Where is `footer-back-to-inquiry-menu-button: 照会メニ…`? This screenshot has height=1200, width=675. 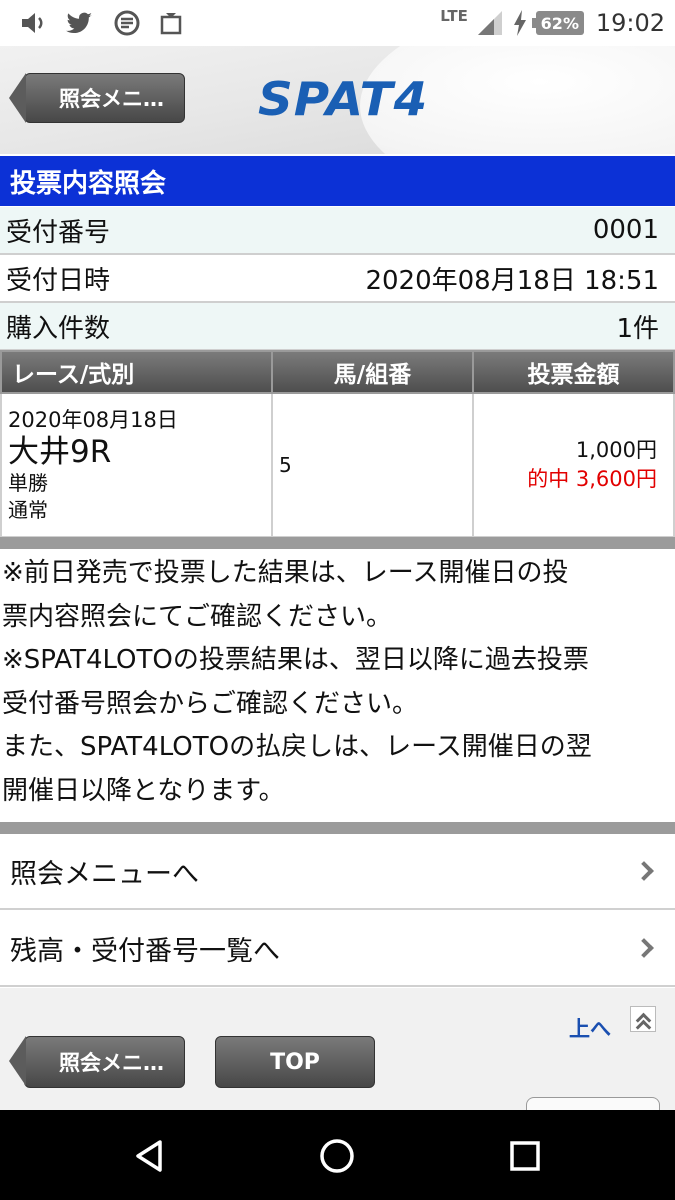 footer-back-to-inquiry-menu-button: 照会メニ… is located at coordinates (97, 1062).